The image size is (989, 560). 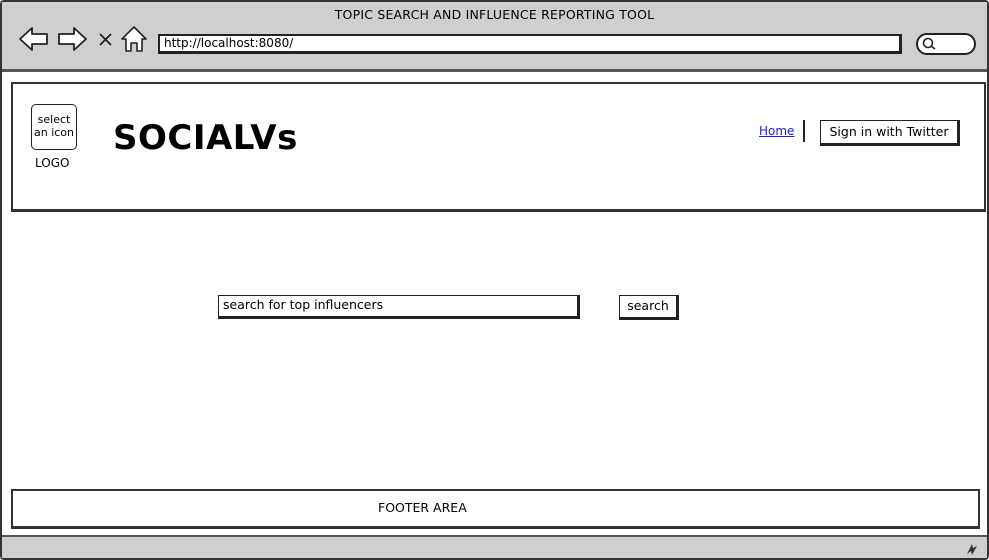 I want to click on url-bar: http://localhost:8080/, so click(x=530, y=44).